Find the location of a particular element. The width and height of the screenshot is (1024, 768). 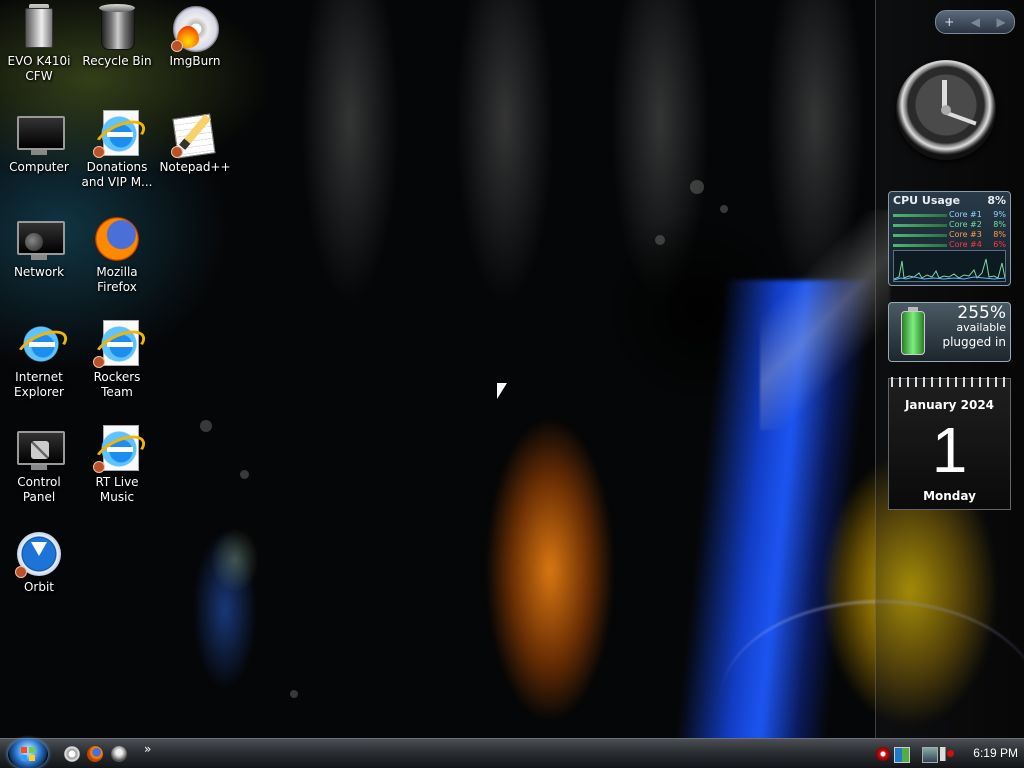

calendar-month-year: January 2024 is located at coordinates (949, 405).